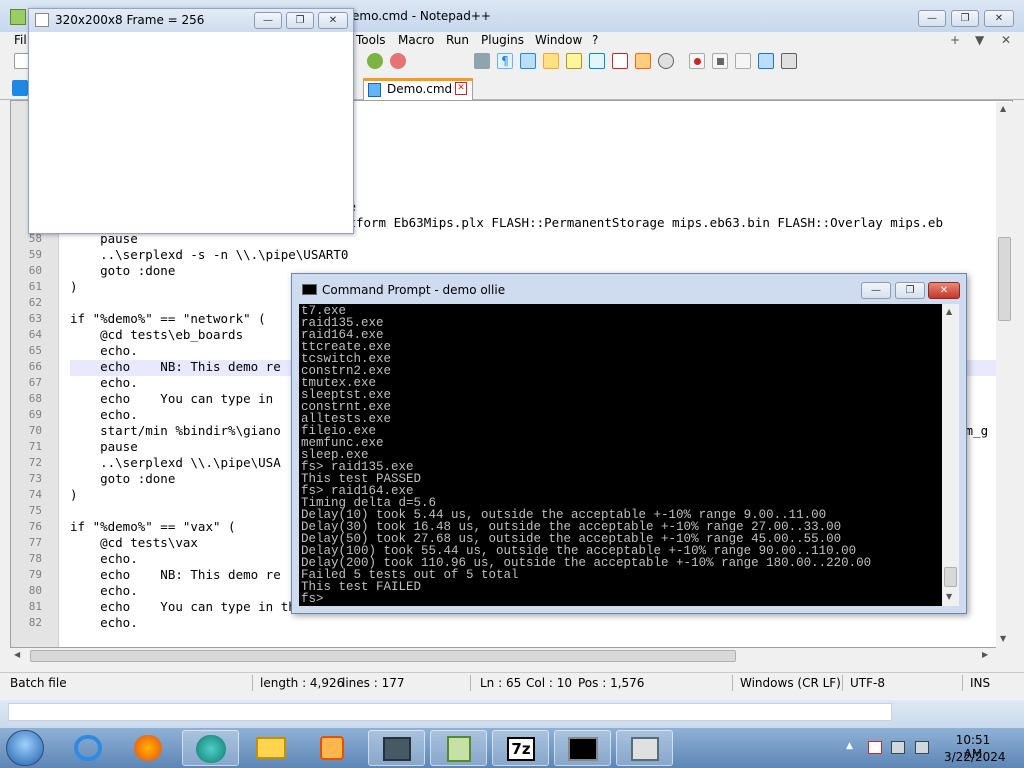 The width and height of the screenshot is (1024, 768). What do you see at coordinates (416, 40) in the screenshot?
I see `menu-macro: Macro` at bounding box center [416, 40].